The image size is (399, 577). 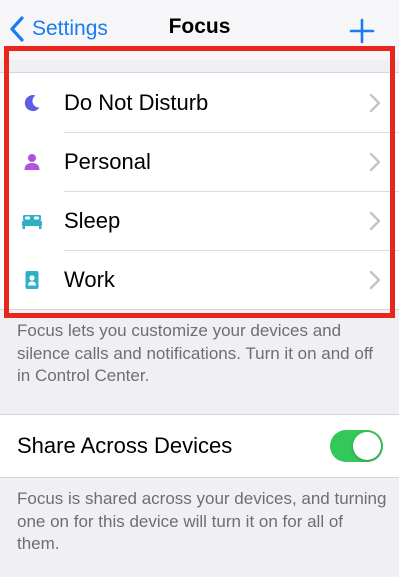 I want to click on share-across-devices-row: Share Across Devices, so click(x=199, y=446).